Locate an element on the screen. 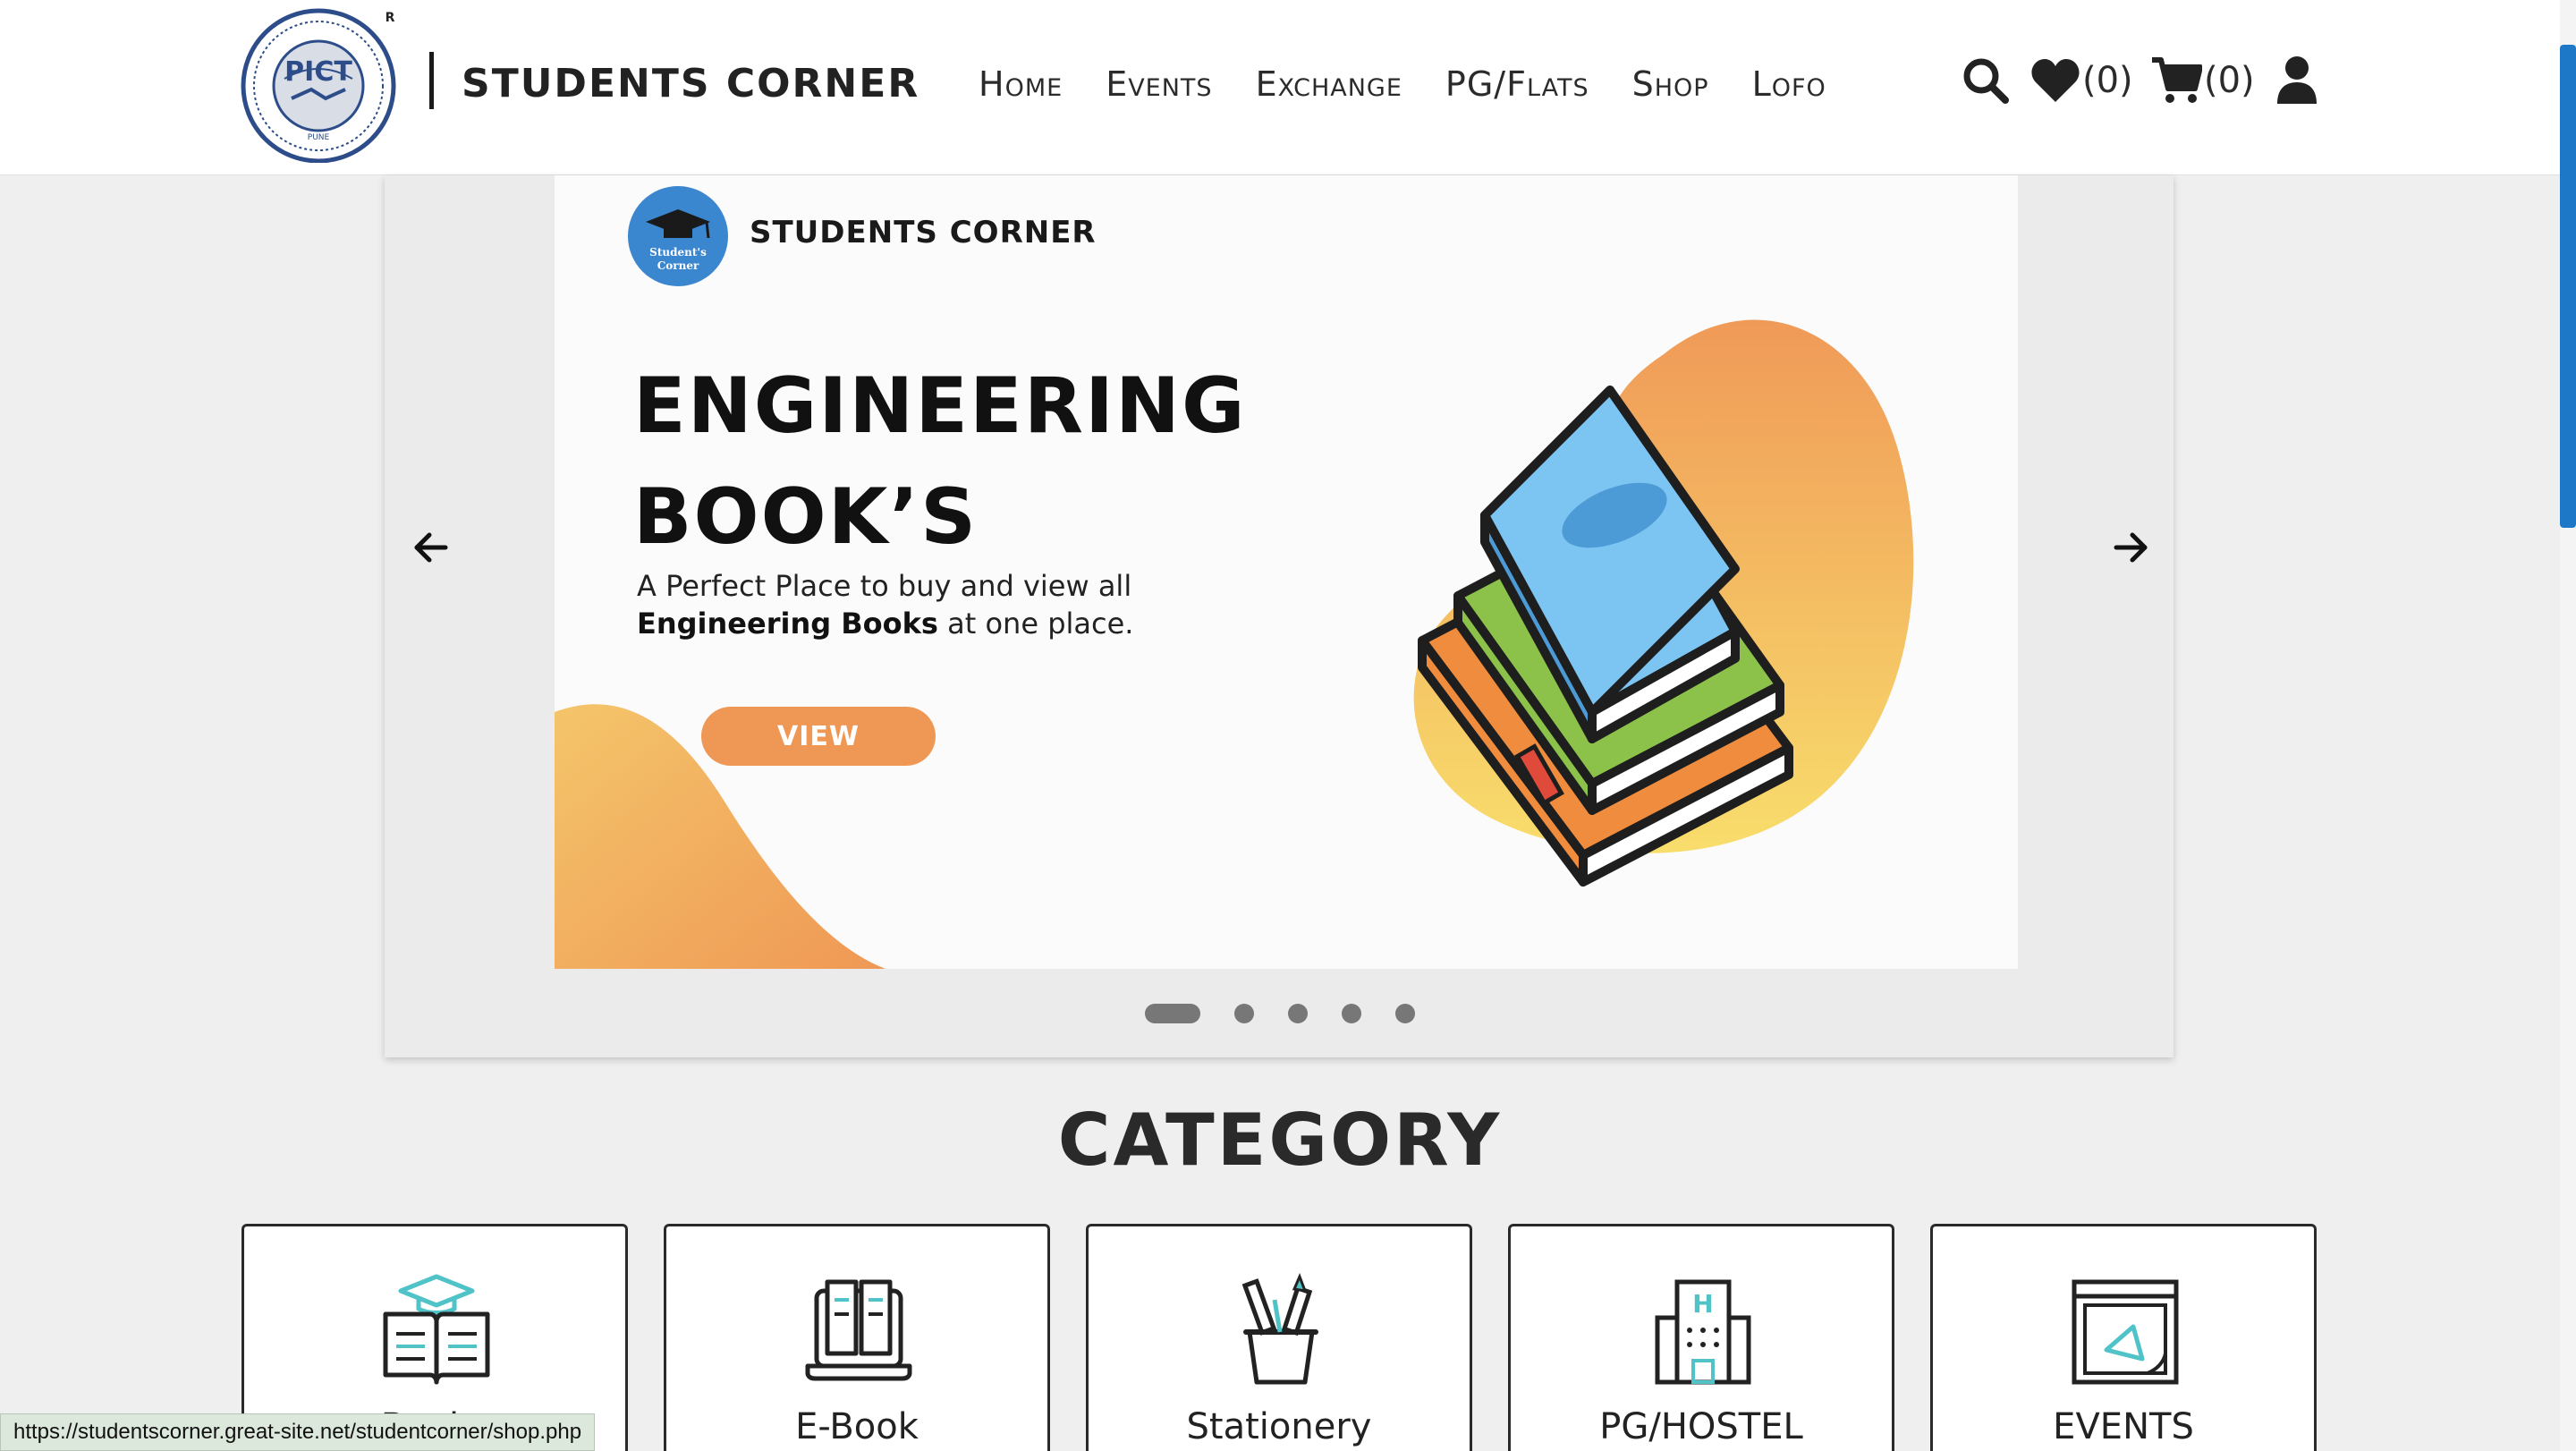  view-button: VIEW is located at coordinates (818, 736).